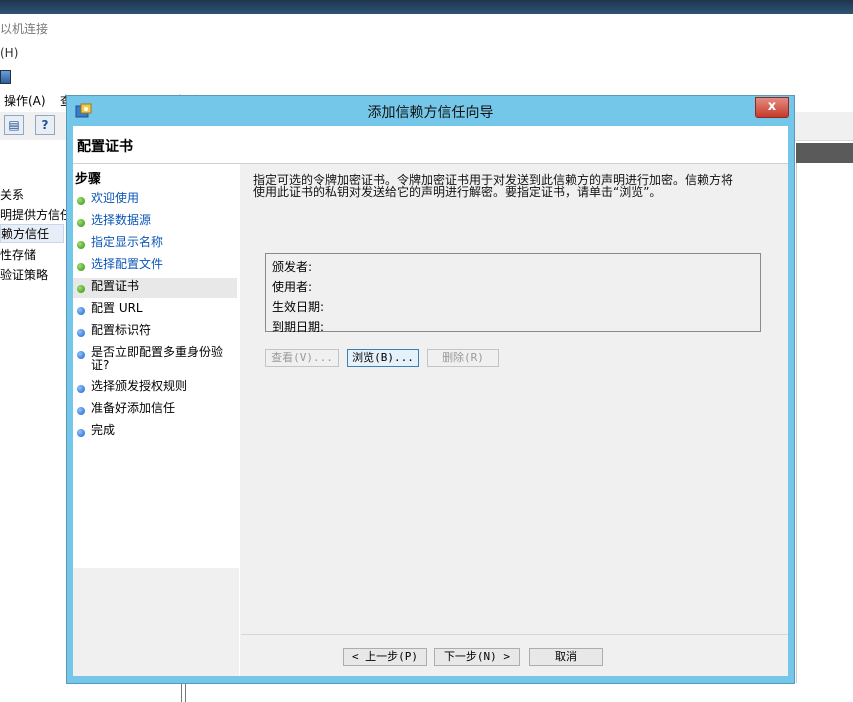 Image resolution: width=853 pixels, height=702 pixels. What do you see at coordinates (155, 222) in the screenshot?
I see `step-select-data-source: 选择数据源` at bounding box center [155, 222].